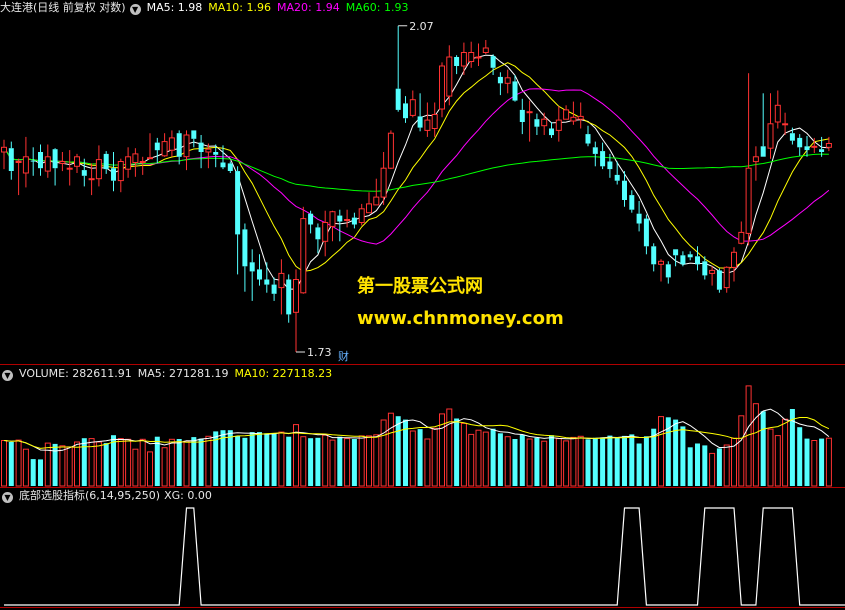 This screenshot has height=610, width=845. What do you see at coordinates (63, 7) in the screenshot?
I see `stock-title: 大连港(日线 前复权 对数)` at bounding box center [63, 7].